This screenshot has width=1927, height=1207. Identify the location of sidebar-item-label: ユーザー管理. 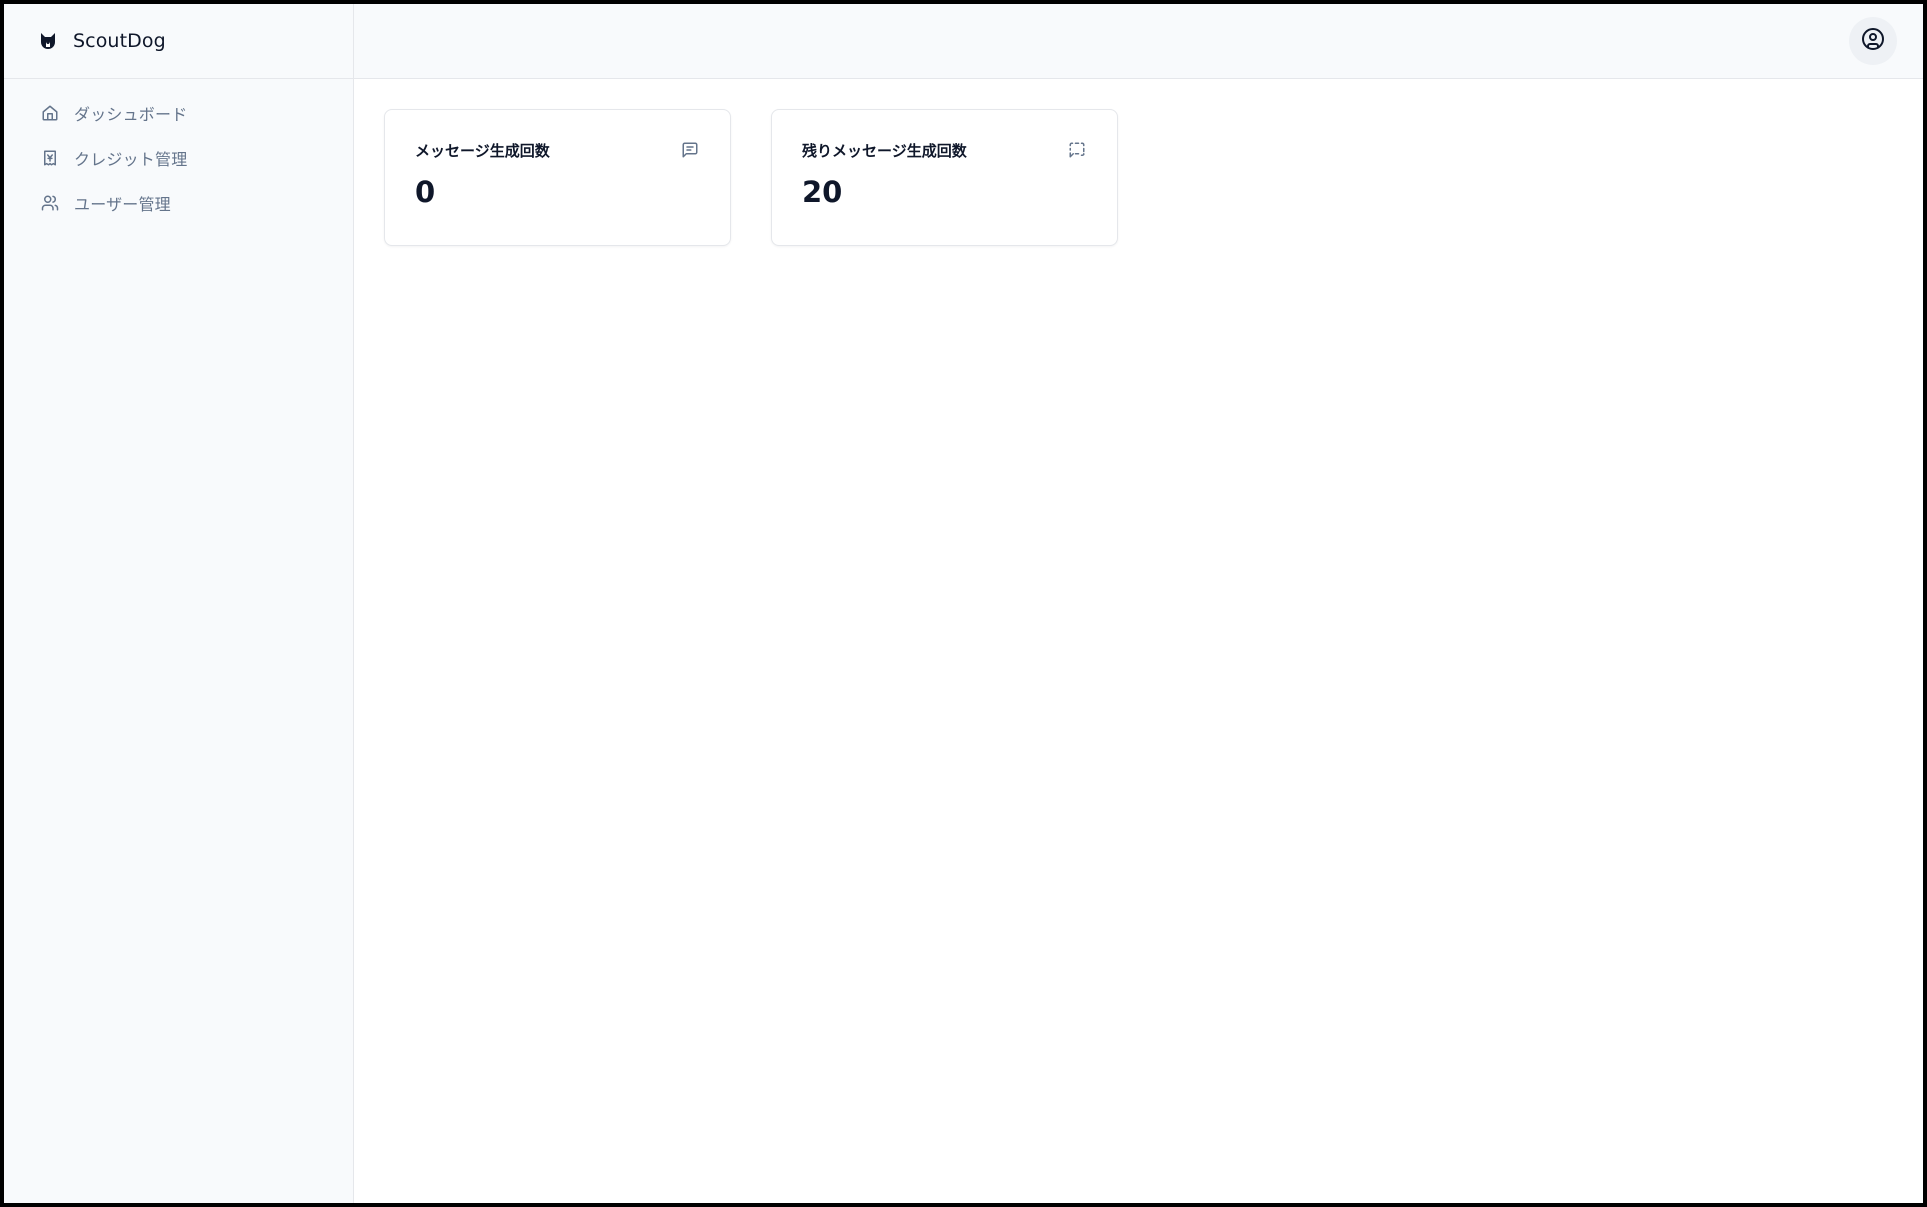
(122, 204).